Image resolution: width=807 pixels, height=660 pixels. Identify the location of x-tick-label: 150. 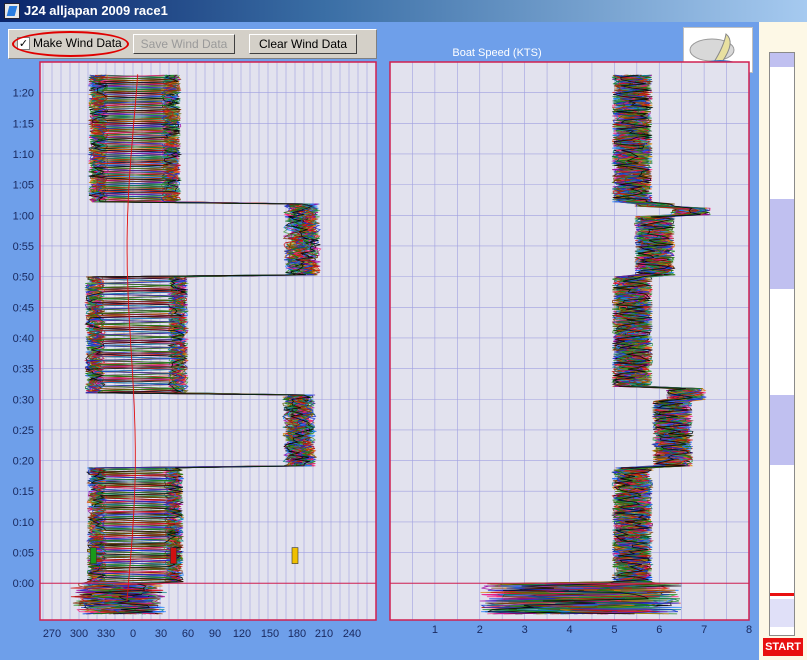
(270, 634).